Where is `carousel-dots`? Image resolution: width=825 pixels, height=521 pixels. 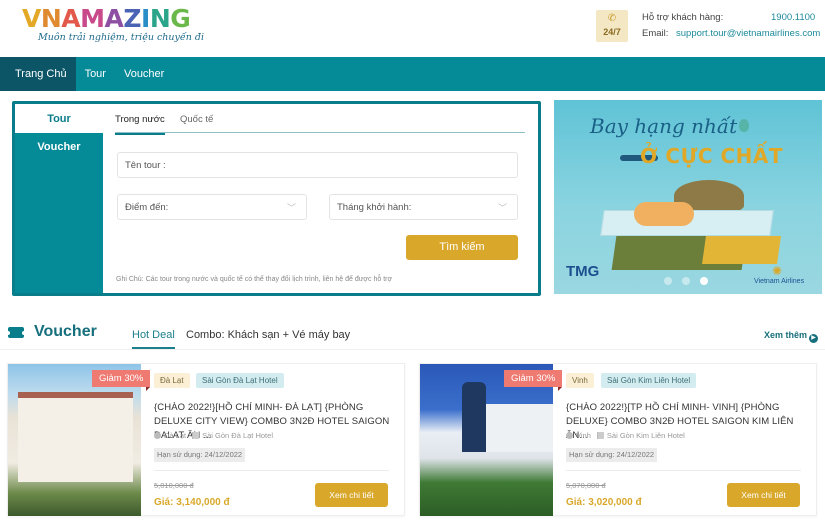
carousel-dots is located at coordinates (686, 281).